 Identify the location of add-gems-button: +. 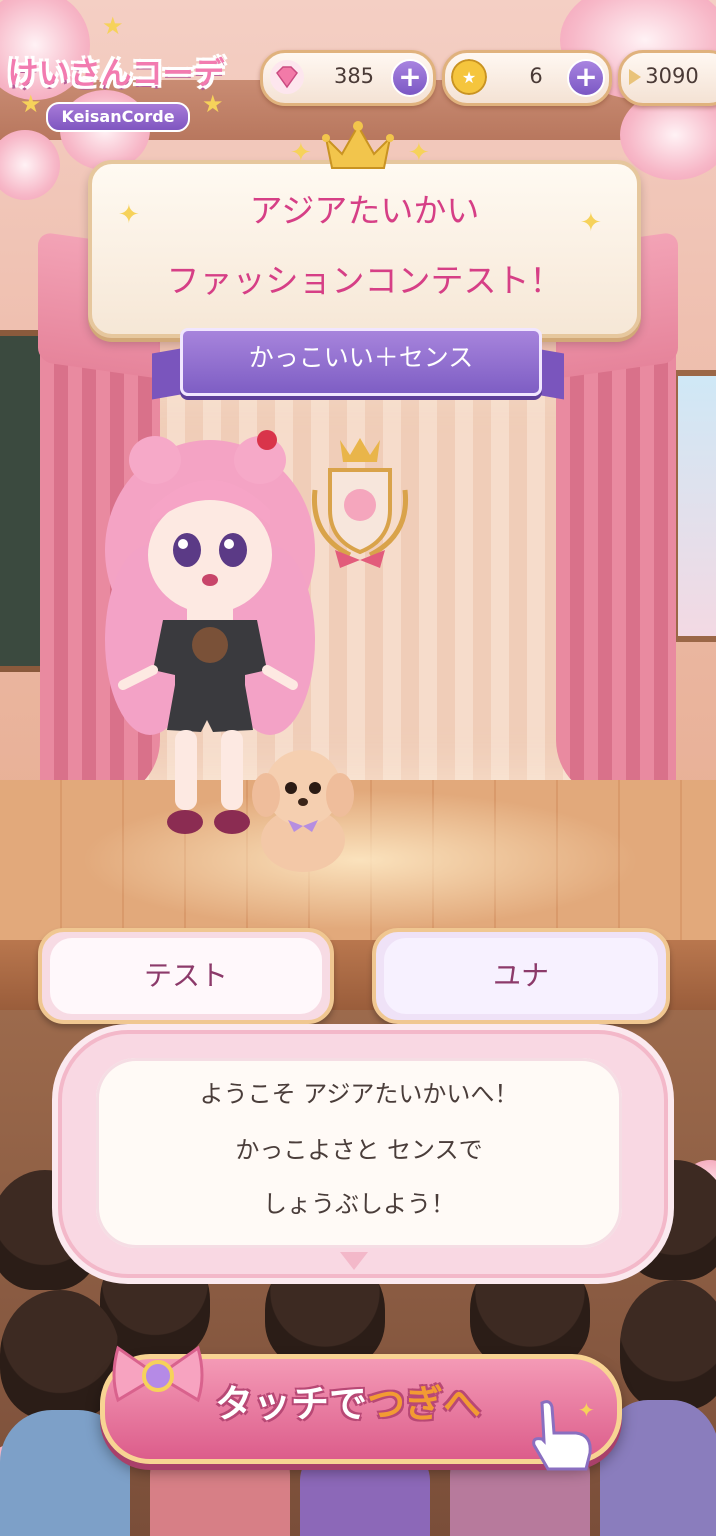
(410, 78).